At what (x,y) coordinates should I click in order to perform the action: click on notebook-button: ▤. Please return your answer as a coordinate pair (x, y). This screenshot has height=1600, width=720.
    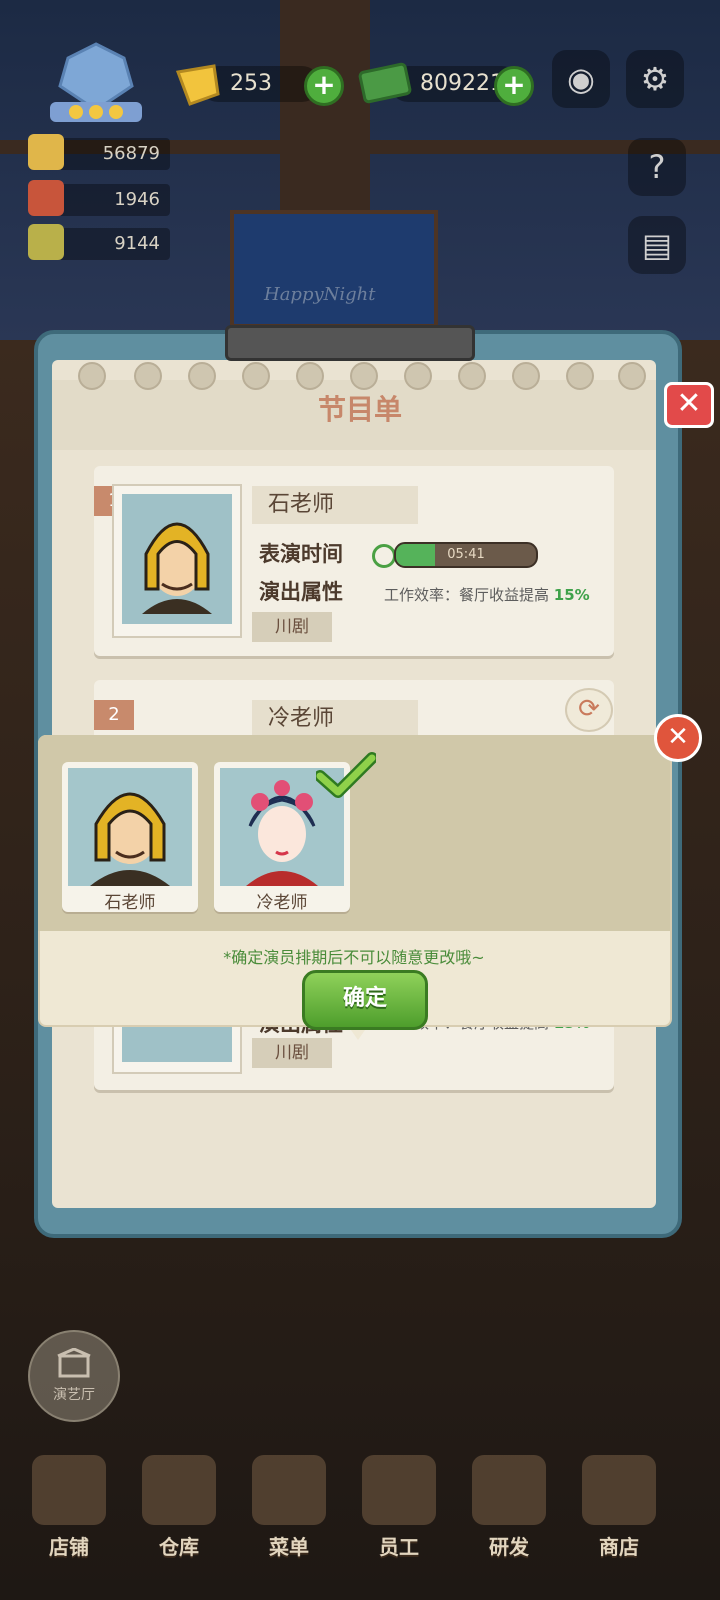
    Looking at the image, I should click on (657, 245).